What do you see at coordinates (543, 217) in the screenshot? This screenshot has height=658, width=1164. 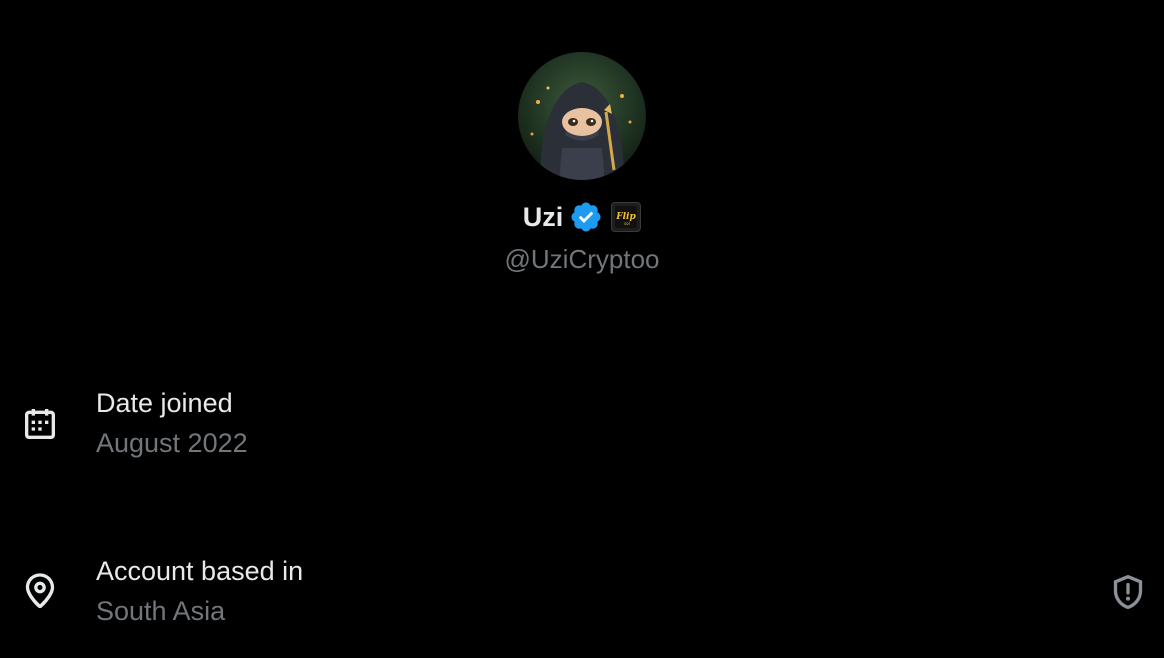 I see `display-name: Uzi` at bounding box center [543, 217].